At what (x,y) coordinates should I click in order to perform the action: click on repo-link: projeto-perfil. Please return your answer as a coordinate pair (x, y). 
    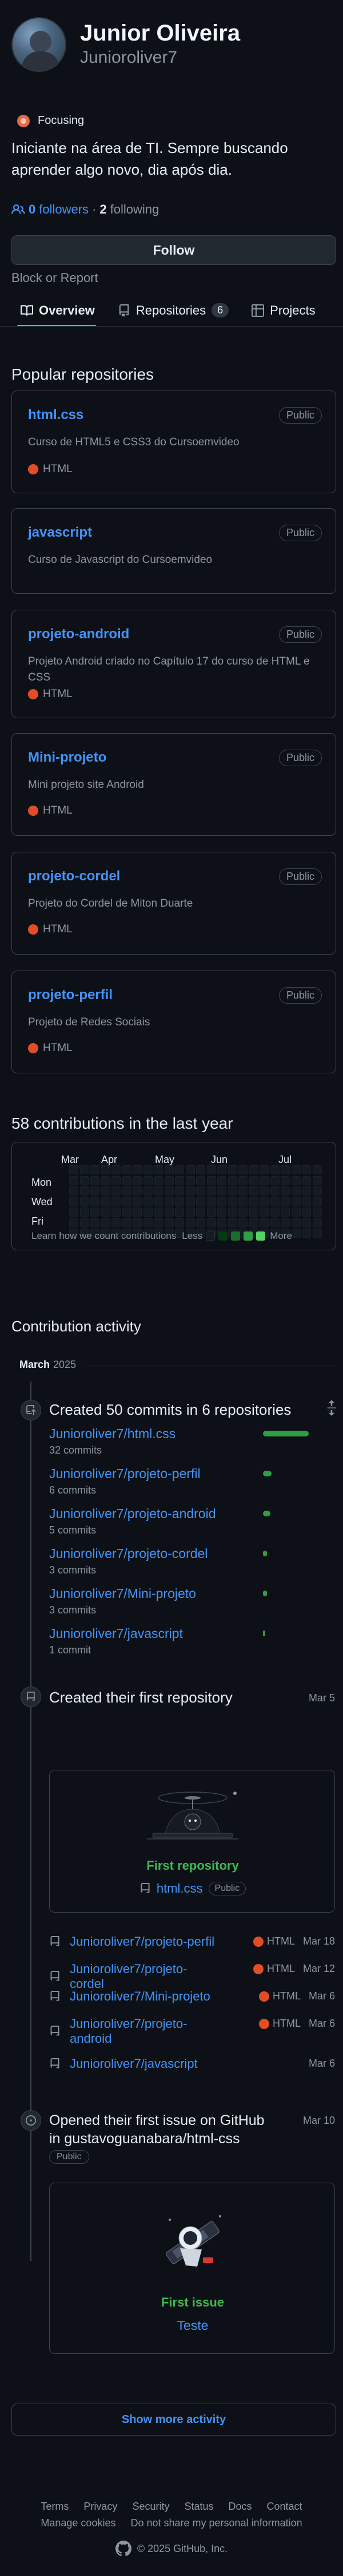
    Looking at the image, I should click on (70, 995).